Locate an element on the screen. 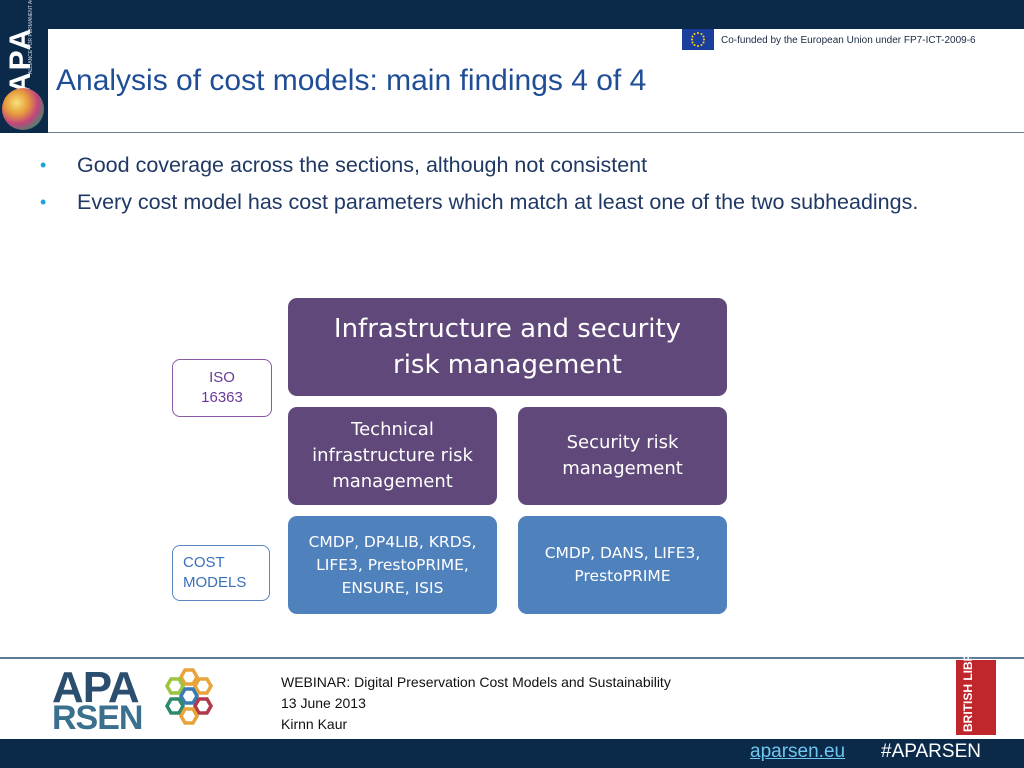  eu-flag-icon is located at coordinates (698, 39).